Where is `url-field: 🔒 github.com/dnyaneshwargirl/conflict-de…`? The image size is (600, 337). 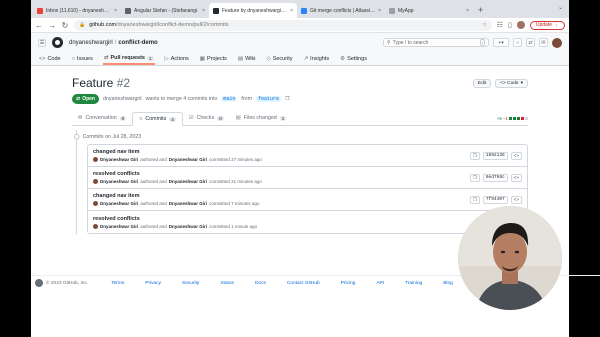
url-field: 🔒 github.com/dnyaneshwargirl/conflict-de… is located at coordinates (283, 25).